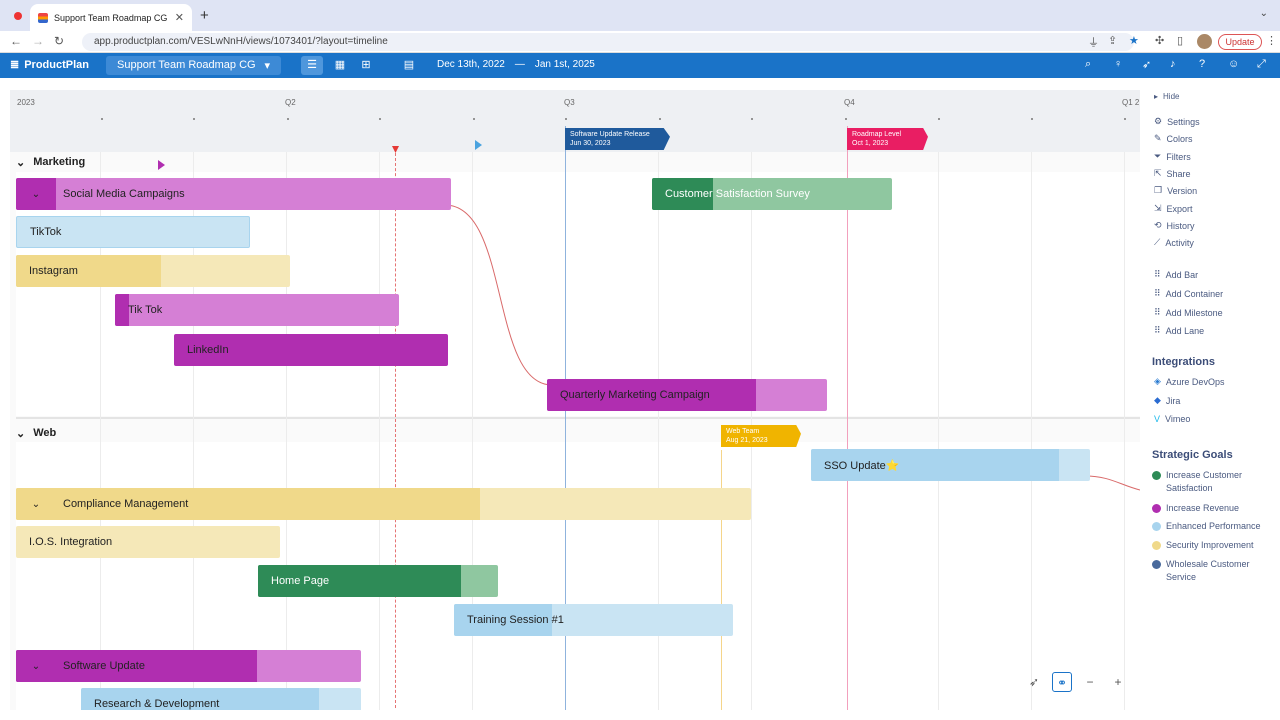  Describe the element at coordinates (471, 64) in the screenshot. I see `date-start: Dec 13th, 2022` at that location.